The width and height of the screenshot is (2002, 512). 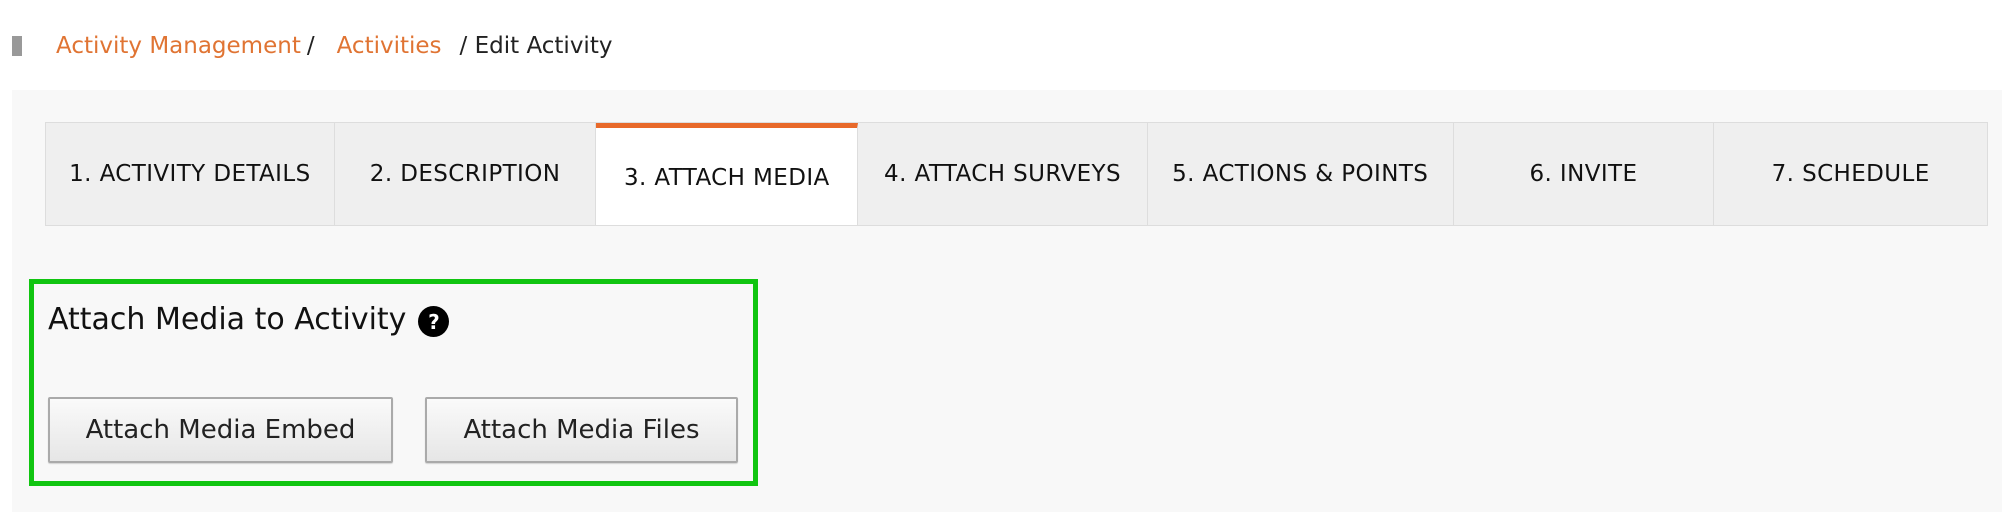 What do you see at coordinates (389, 46) in the screenshot?
I see `breadcrumb-link-activities: Activities` at bounding box center [389, 46].